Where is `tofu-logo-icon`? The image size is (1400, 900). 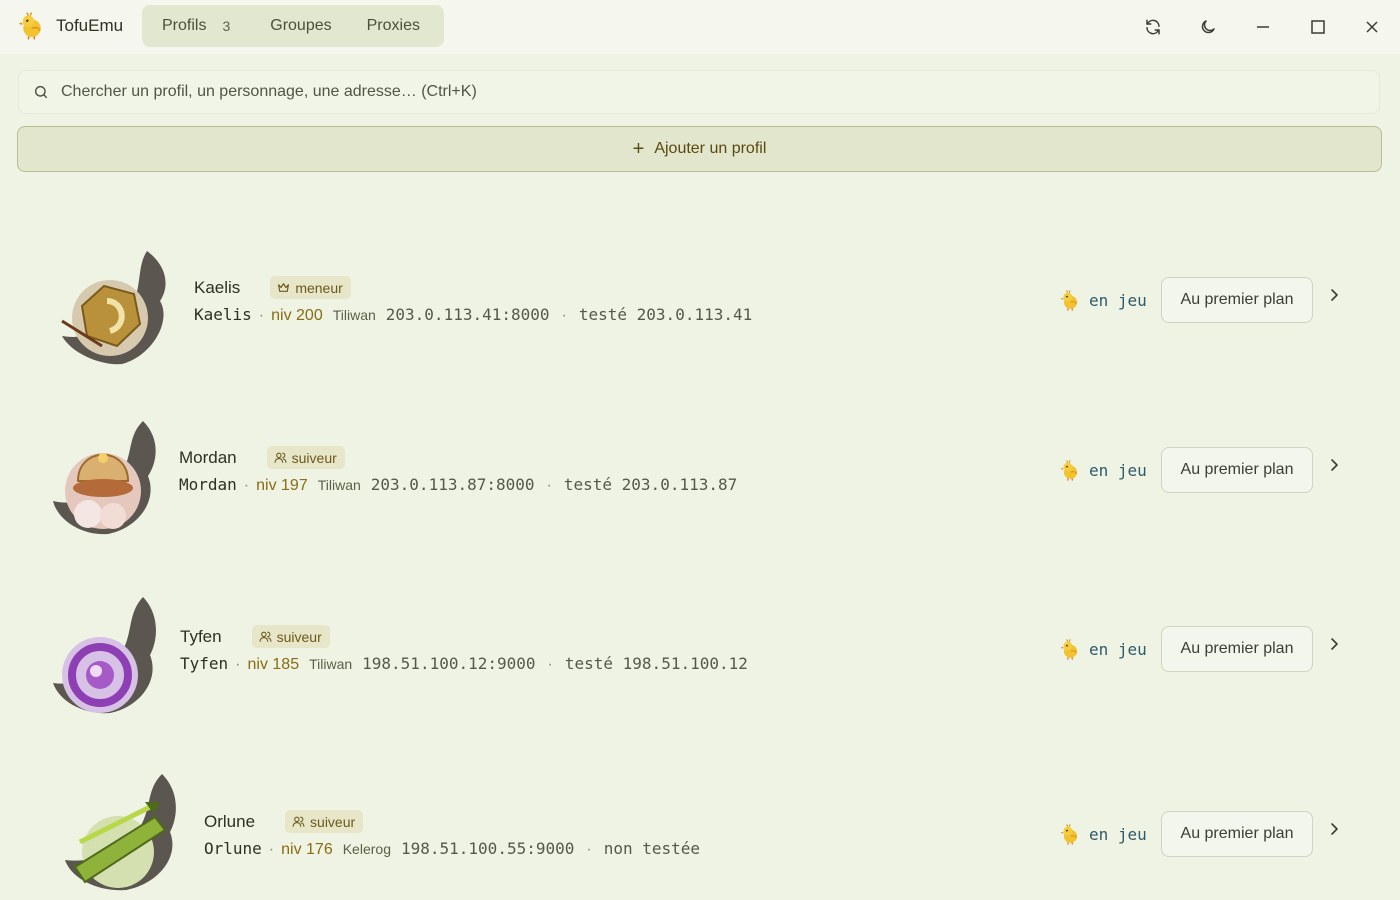
tofu-logo-icon is located at coordinates (32, 26).